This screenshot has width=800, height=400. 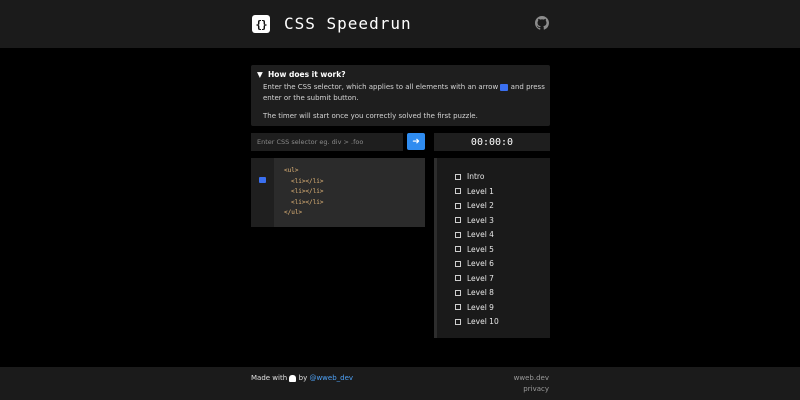 What do you see at coordinates (480, 307) in the screenshot?
I see `level-label: Level 9` at bounding box center [480, 307].